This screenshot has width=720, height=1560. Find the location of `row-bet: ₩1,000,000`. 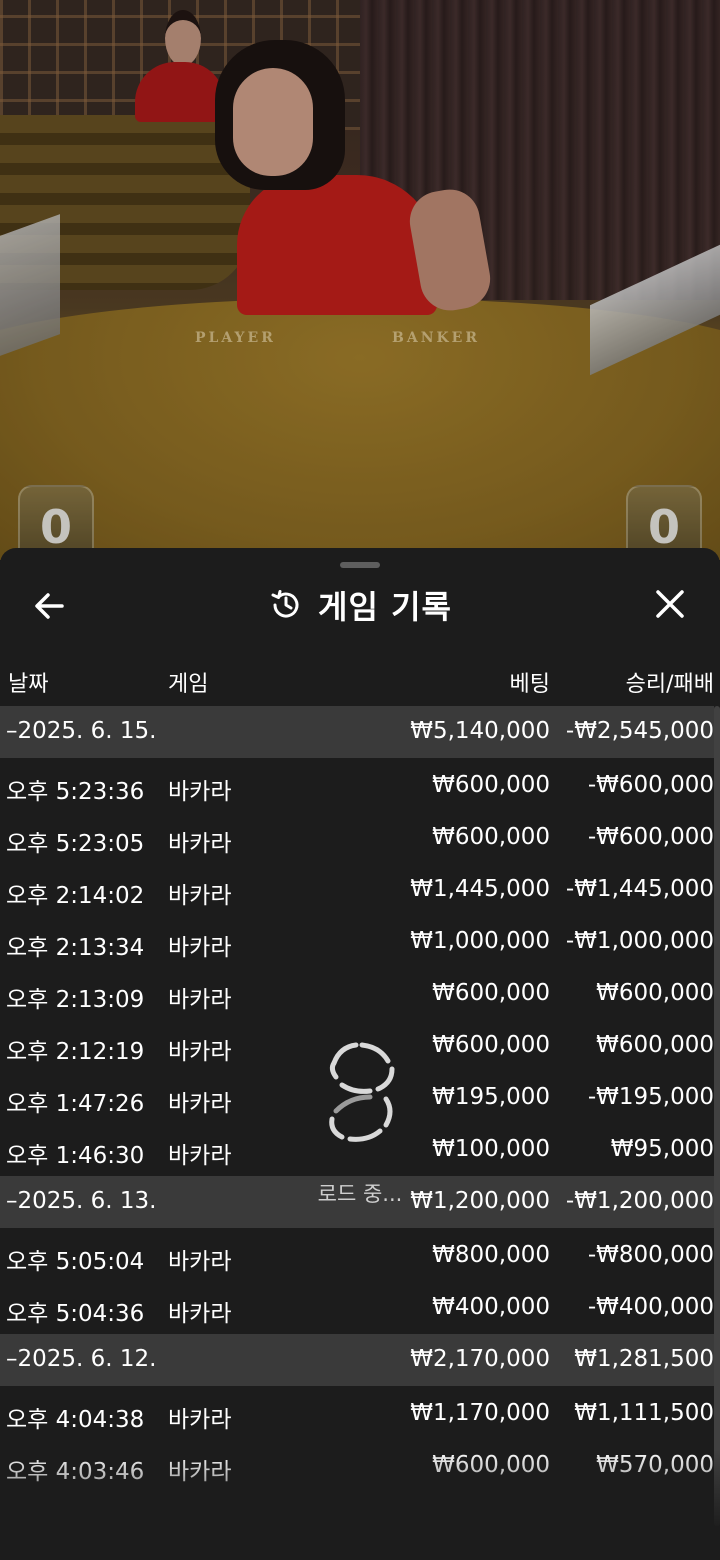

row-bet: ₩1,000,000 is located at coordinates (480, 941).